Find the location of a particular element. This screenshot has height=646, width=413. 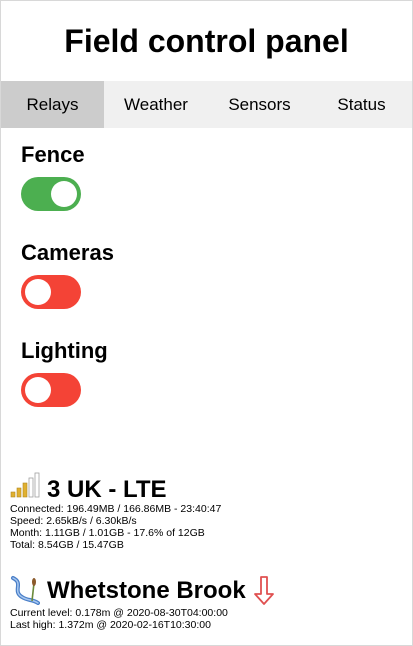

tab-weather: Weather is located at coordinates (156, 104).